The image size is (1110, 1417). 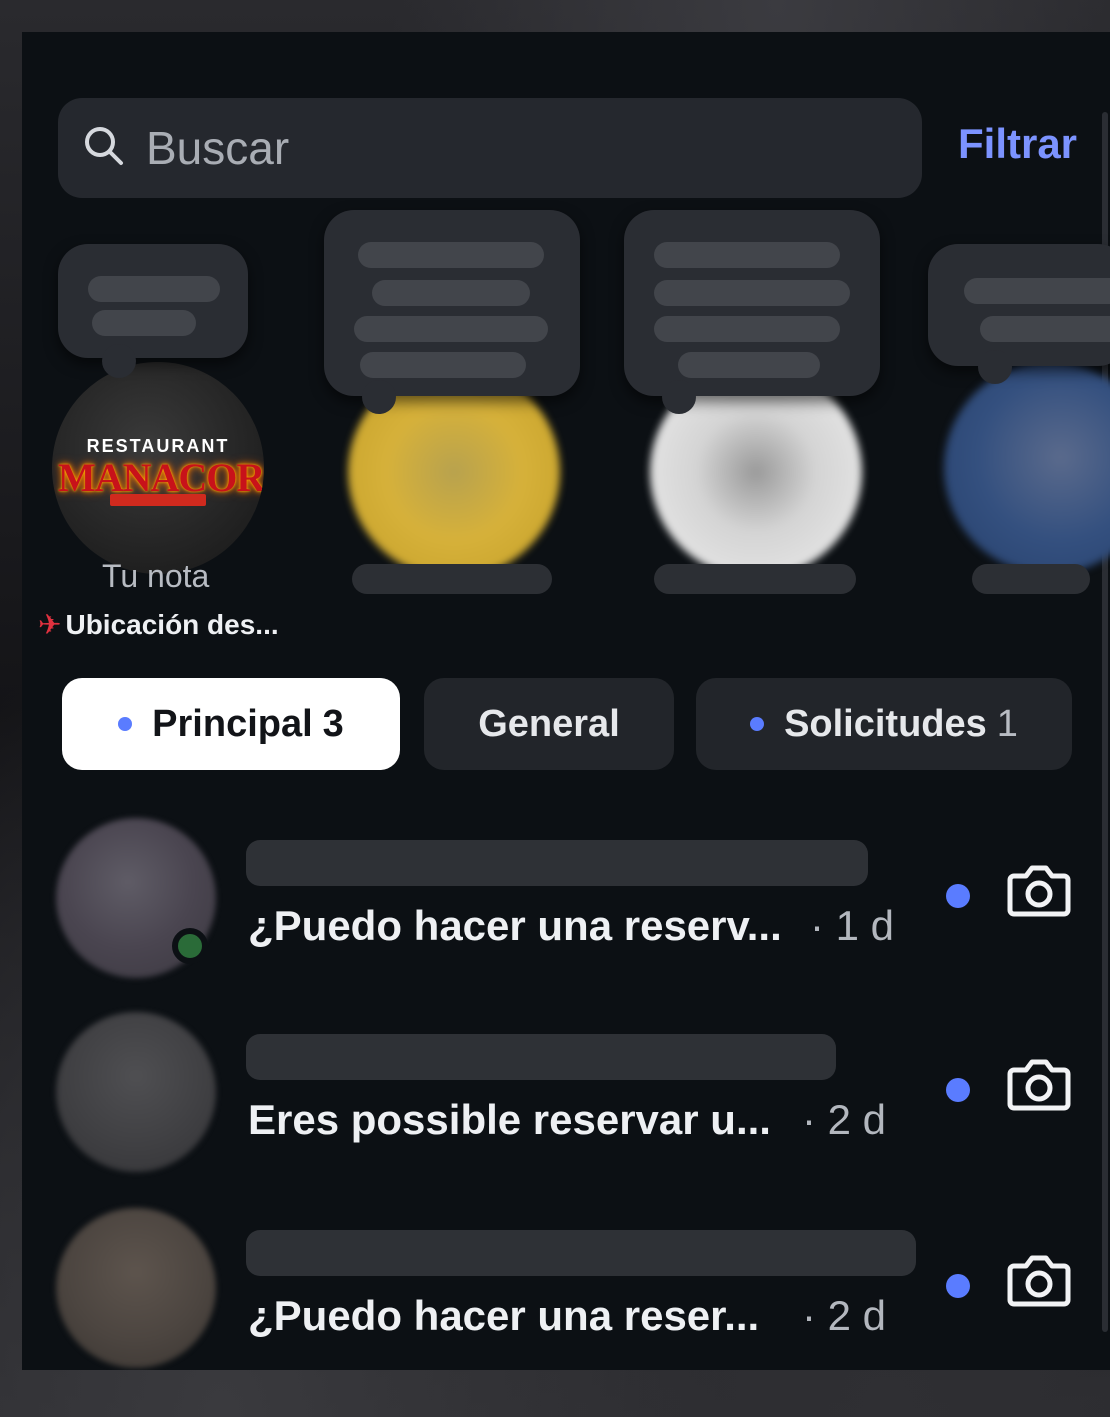 I want to click on conversation-row: ¿Puedo hacer una reser... · 2 d, so click(x=566, y=1289).